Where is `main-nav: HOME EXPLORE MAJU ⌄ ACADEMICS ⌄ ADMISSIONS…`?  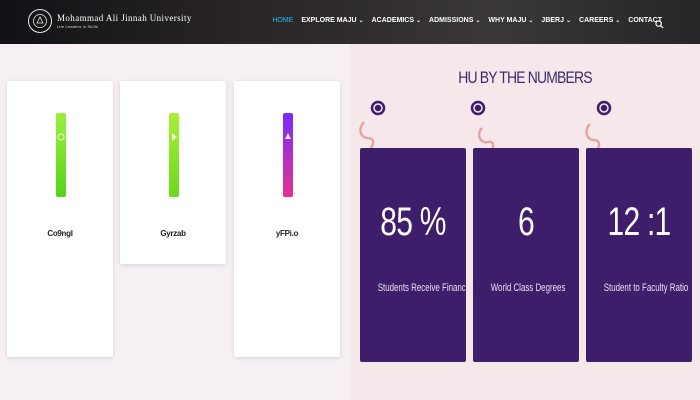 main-nav: HOME EXPLORE MAJU ⌄ ACADEMICS ⌄ ADMISSIONS… is located at coordinates (463, 20).